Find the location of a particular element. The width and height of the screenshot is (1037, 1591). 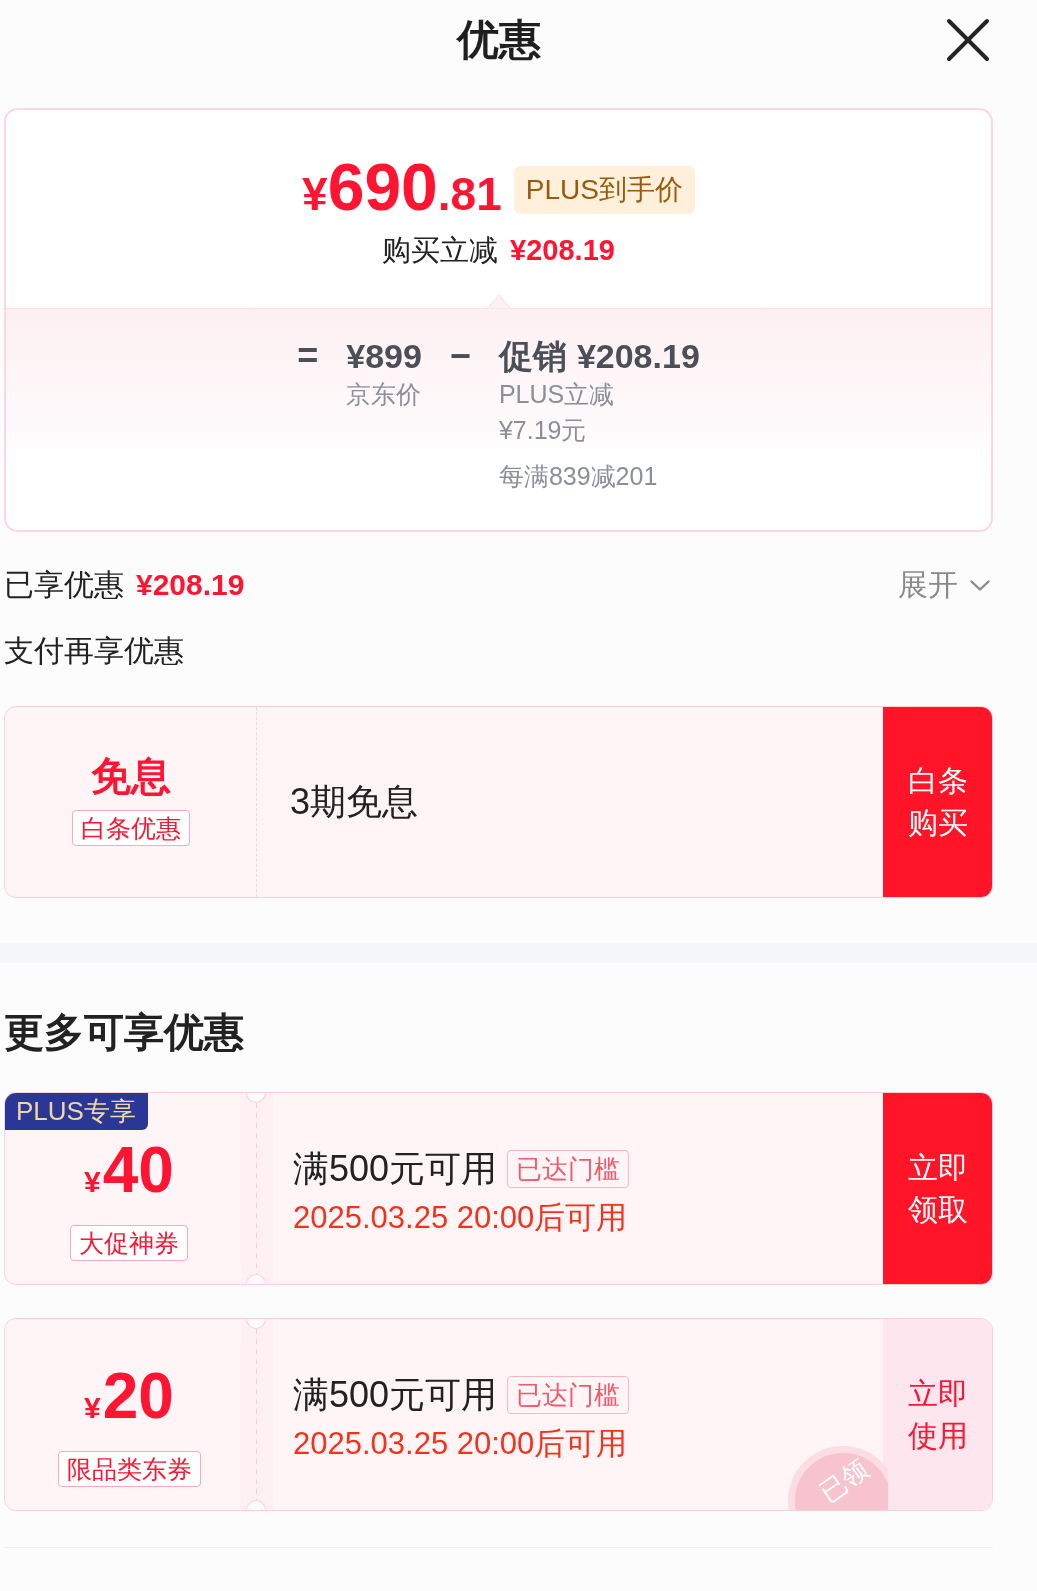

offer-headline: 免息 is located at coordinates (130, 776).